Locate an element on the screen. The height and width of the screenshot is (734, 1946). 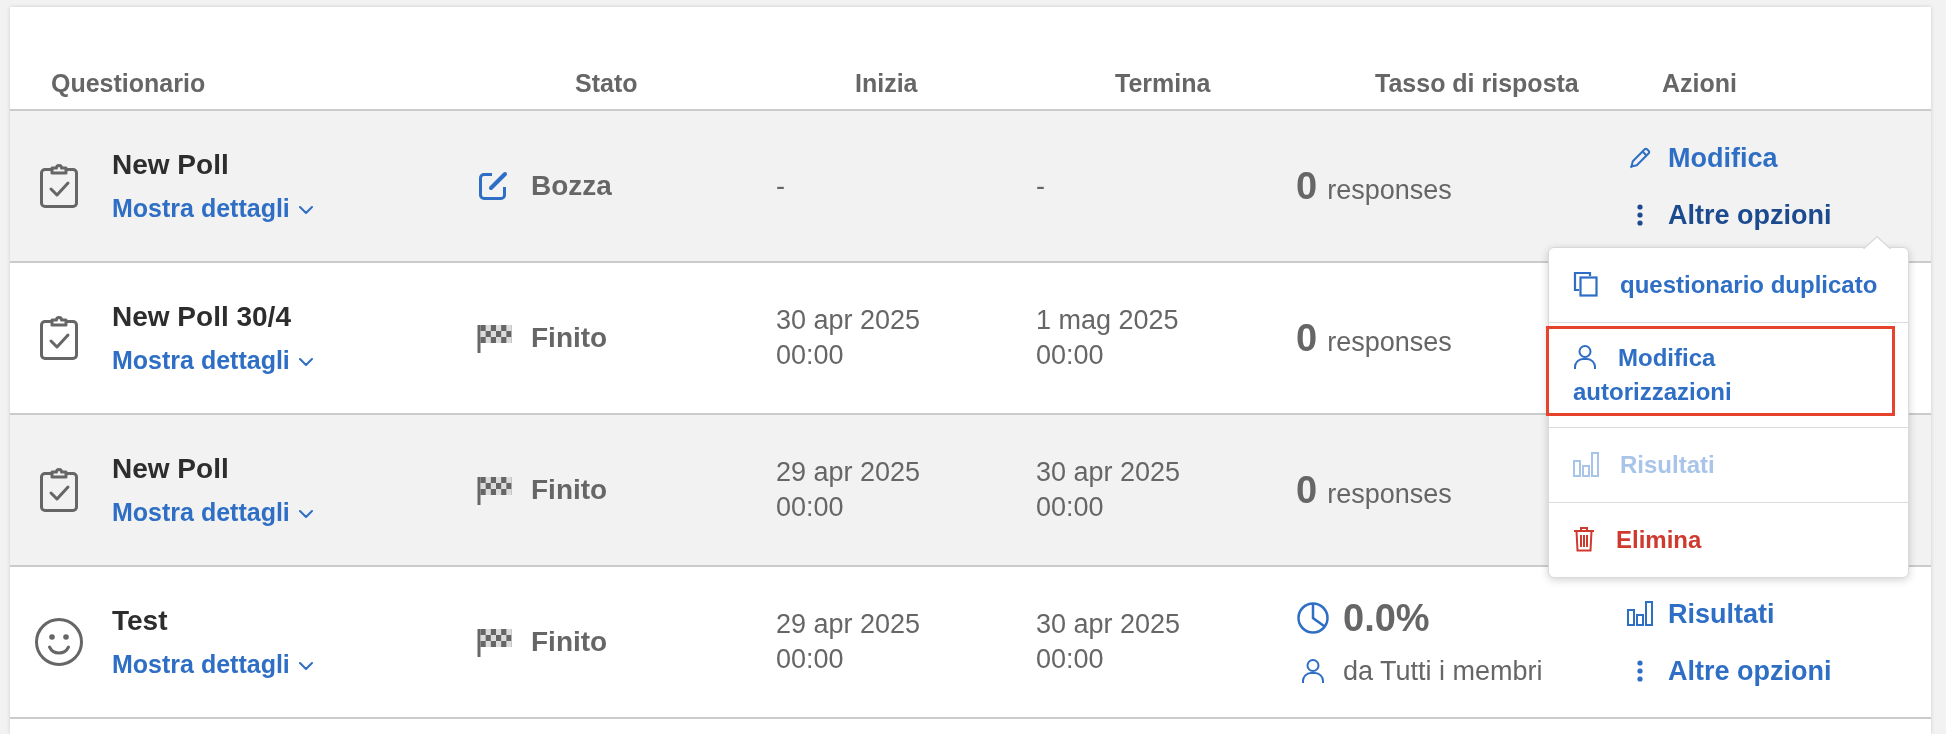
audience-label: da Tutti i membri is located at coordinates (1443, 671).